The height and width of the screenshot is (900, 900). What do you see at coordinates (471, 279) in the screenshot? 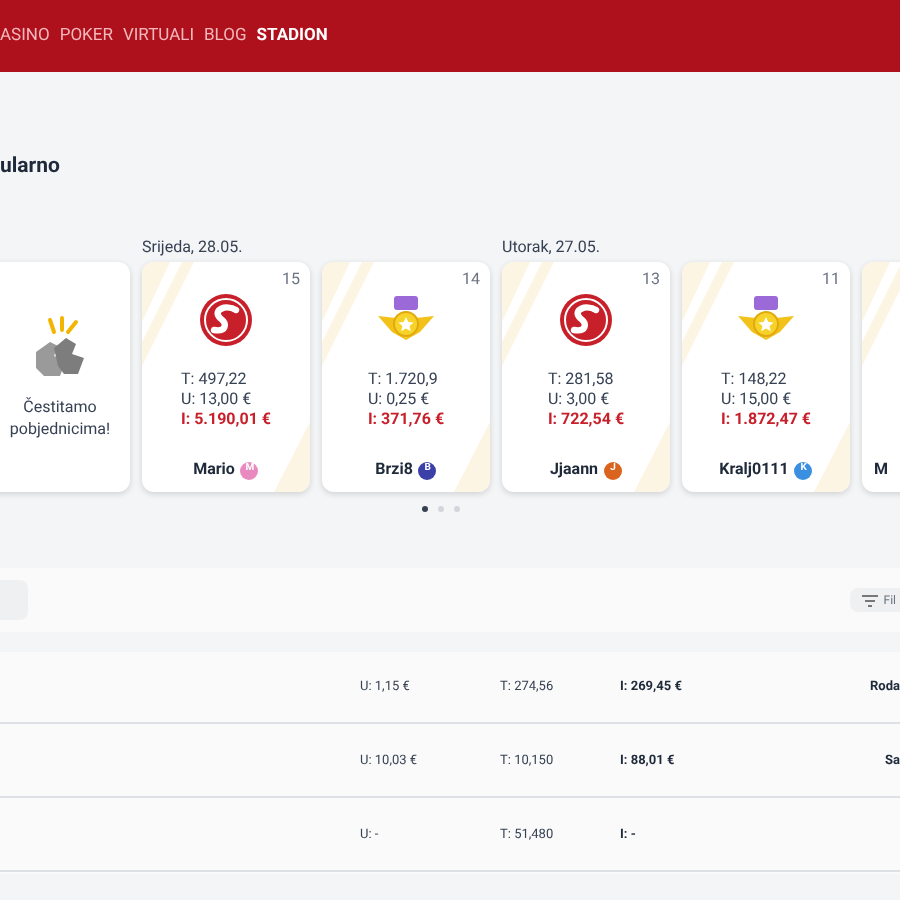
I see `rank-number: 14` at bounding box center [471, 279].